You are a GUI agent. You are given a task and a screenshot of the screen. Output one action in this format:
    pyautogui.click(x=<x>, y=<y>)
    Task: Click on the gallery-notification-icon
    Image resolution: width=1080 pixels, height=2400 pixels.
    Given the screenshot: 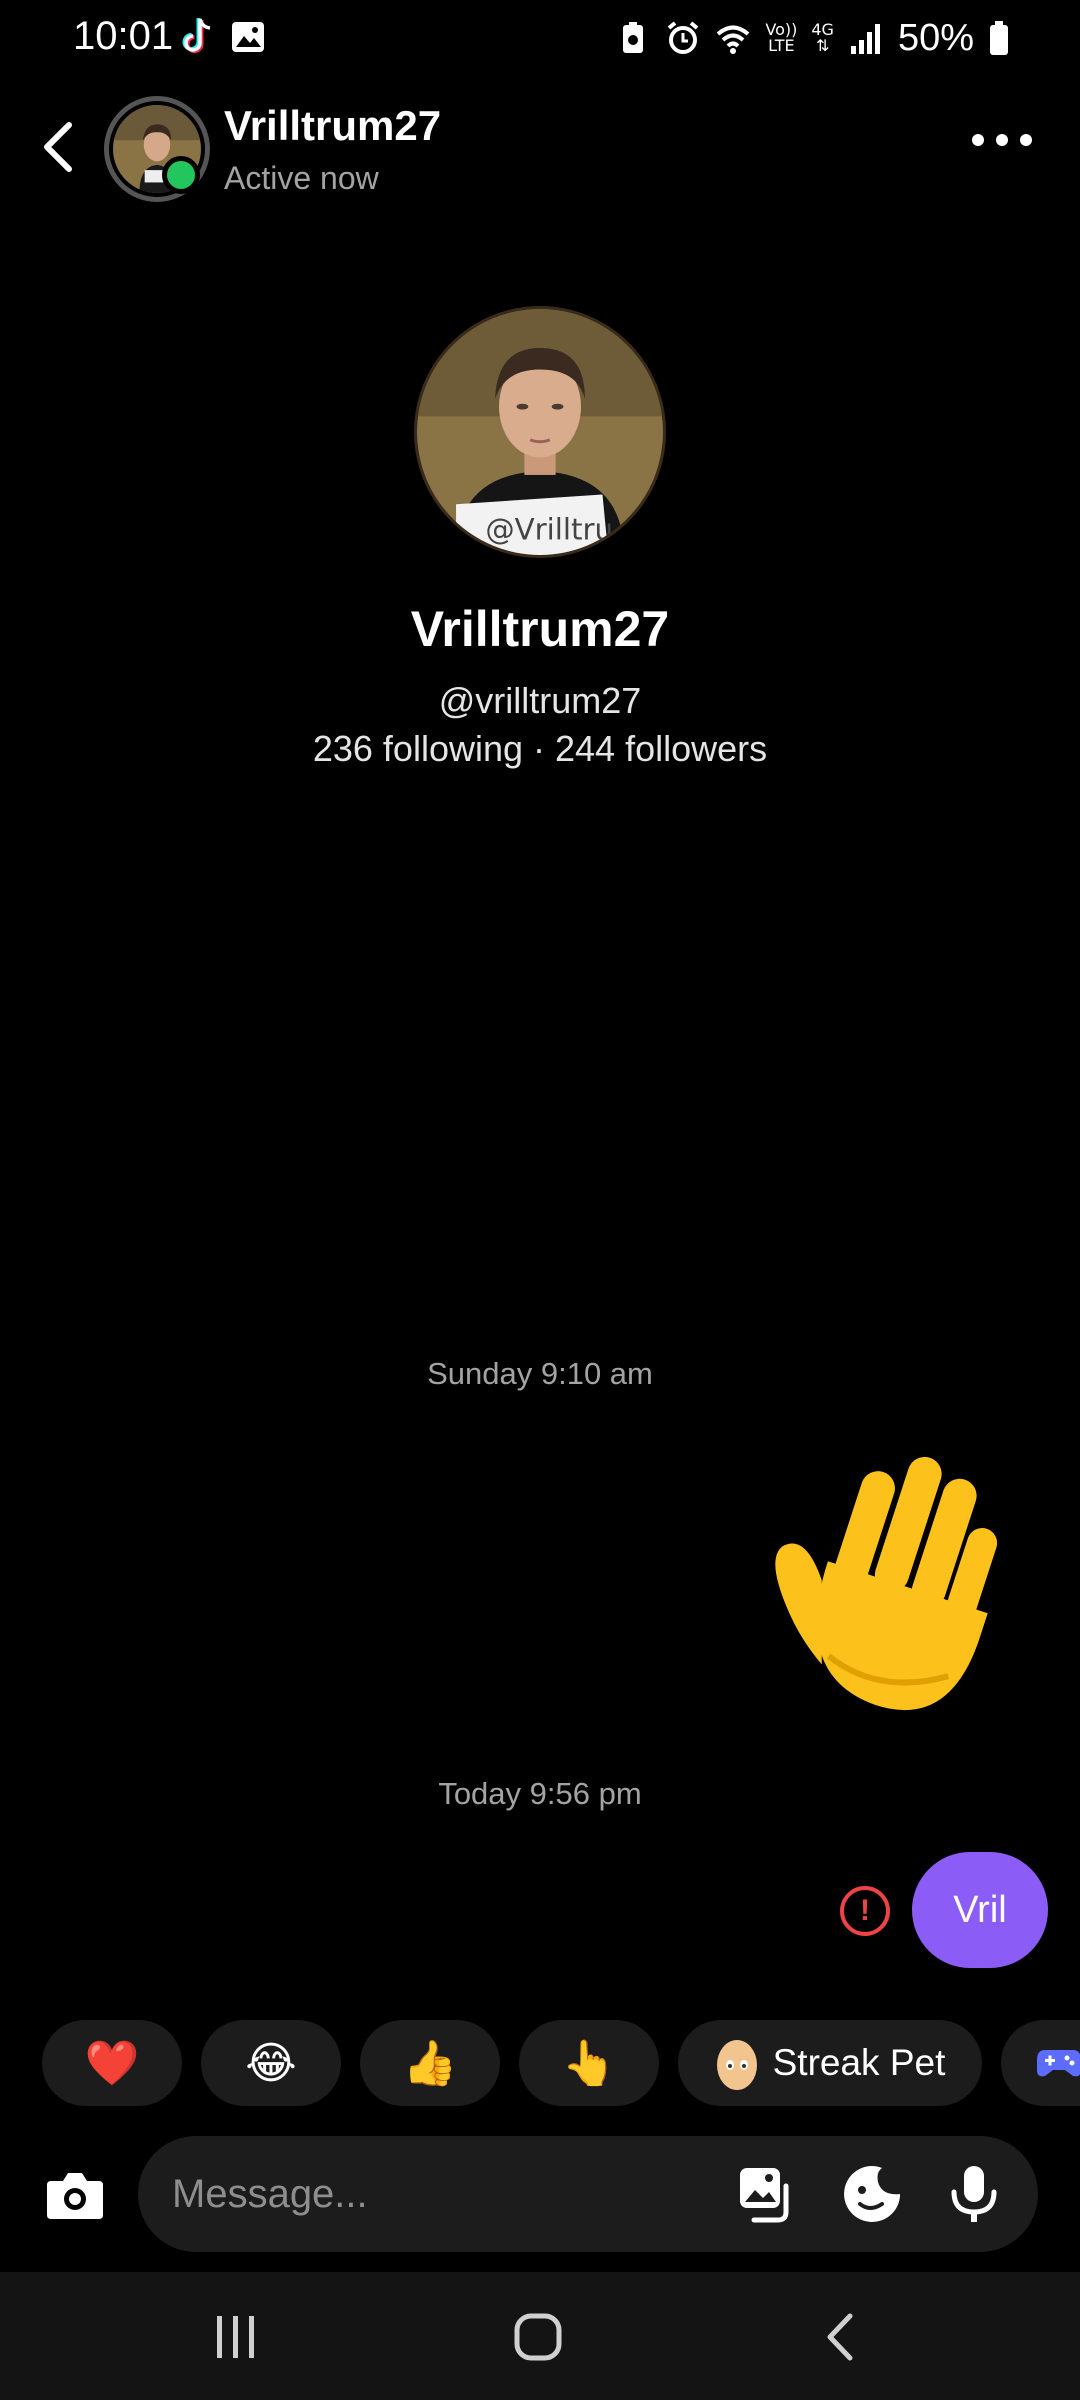 What is the action you would take?
    pyautogui.click(x=248, y=37)
    